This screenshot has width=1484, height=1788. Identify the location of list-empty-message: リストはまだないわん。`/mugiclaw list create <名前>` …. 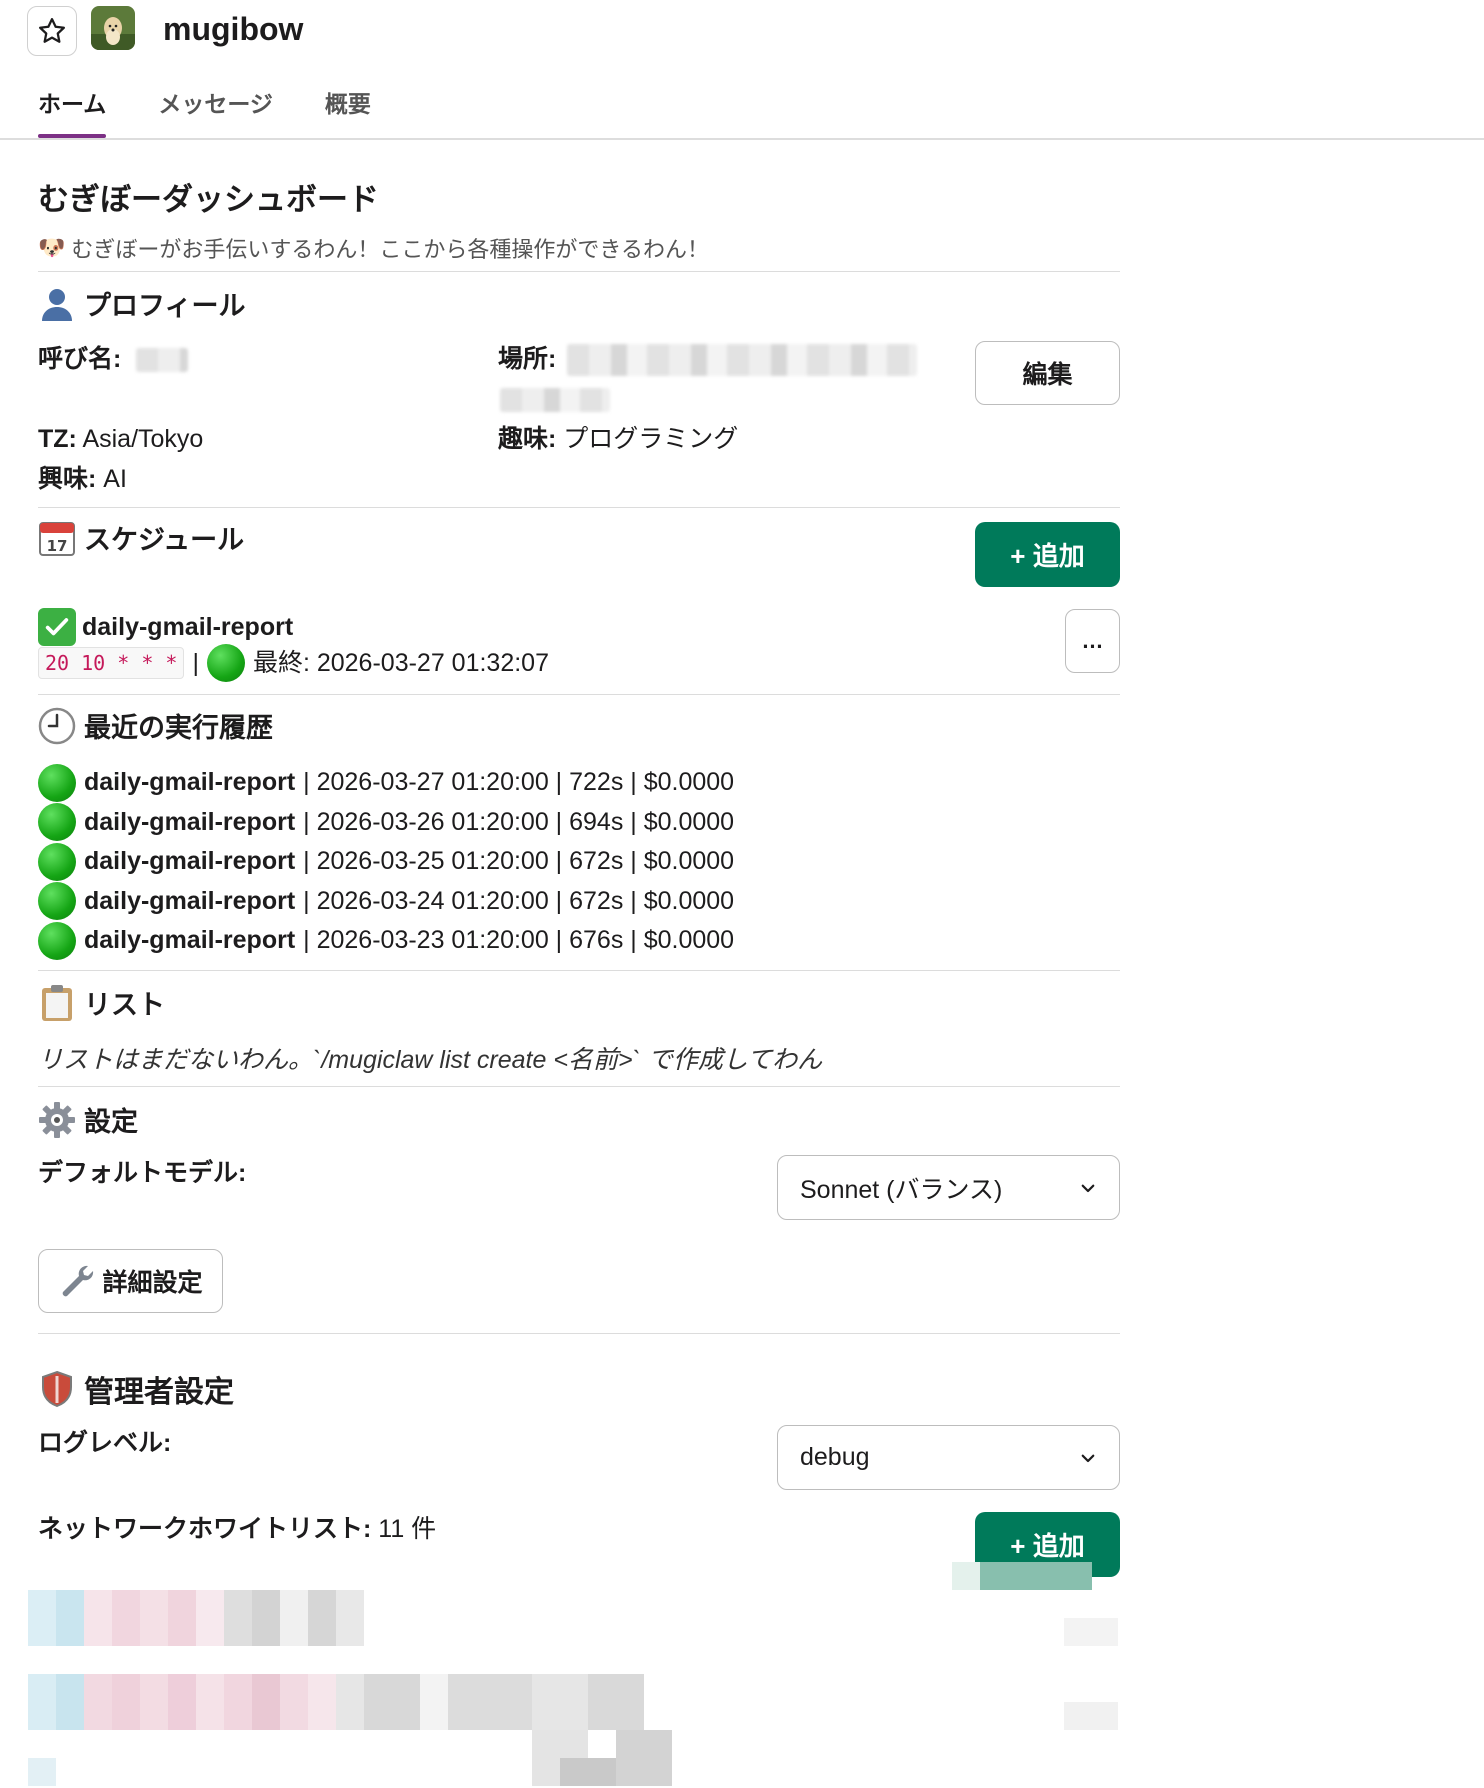
(430, 1060).